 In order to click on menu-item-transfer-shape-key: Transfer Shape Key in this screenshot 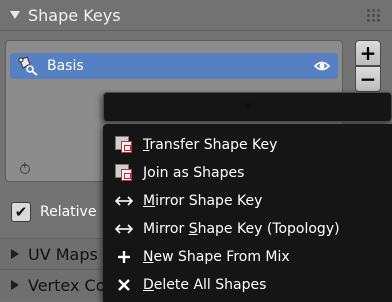, I will do `click(247, 145)`.